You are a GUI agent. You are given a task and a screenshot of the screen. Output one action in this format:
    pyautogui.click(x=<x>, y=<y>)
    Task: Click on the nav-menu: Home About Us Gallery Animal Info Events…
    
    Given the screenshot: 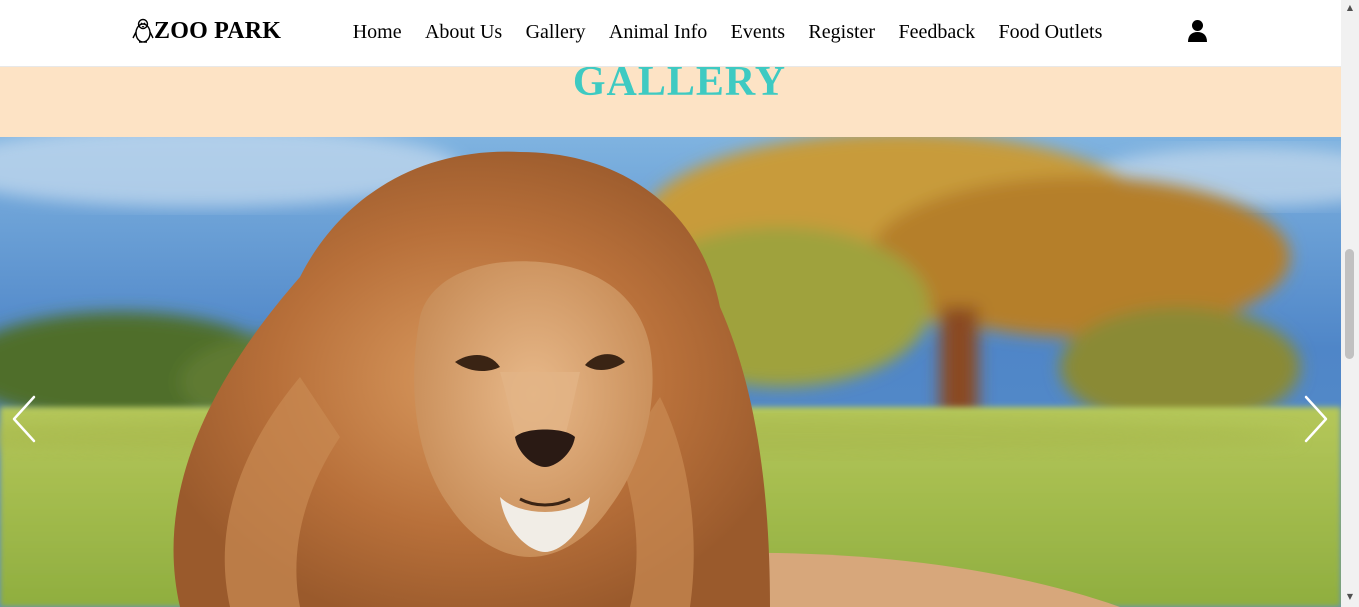 What is the action you would take?
    pyautogui.click(x=727, y=32)
    